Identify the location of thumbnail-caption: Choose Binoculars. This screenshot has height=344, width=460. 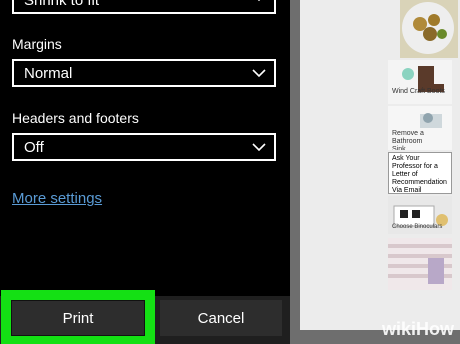
(417, 227).